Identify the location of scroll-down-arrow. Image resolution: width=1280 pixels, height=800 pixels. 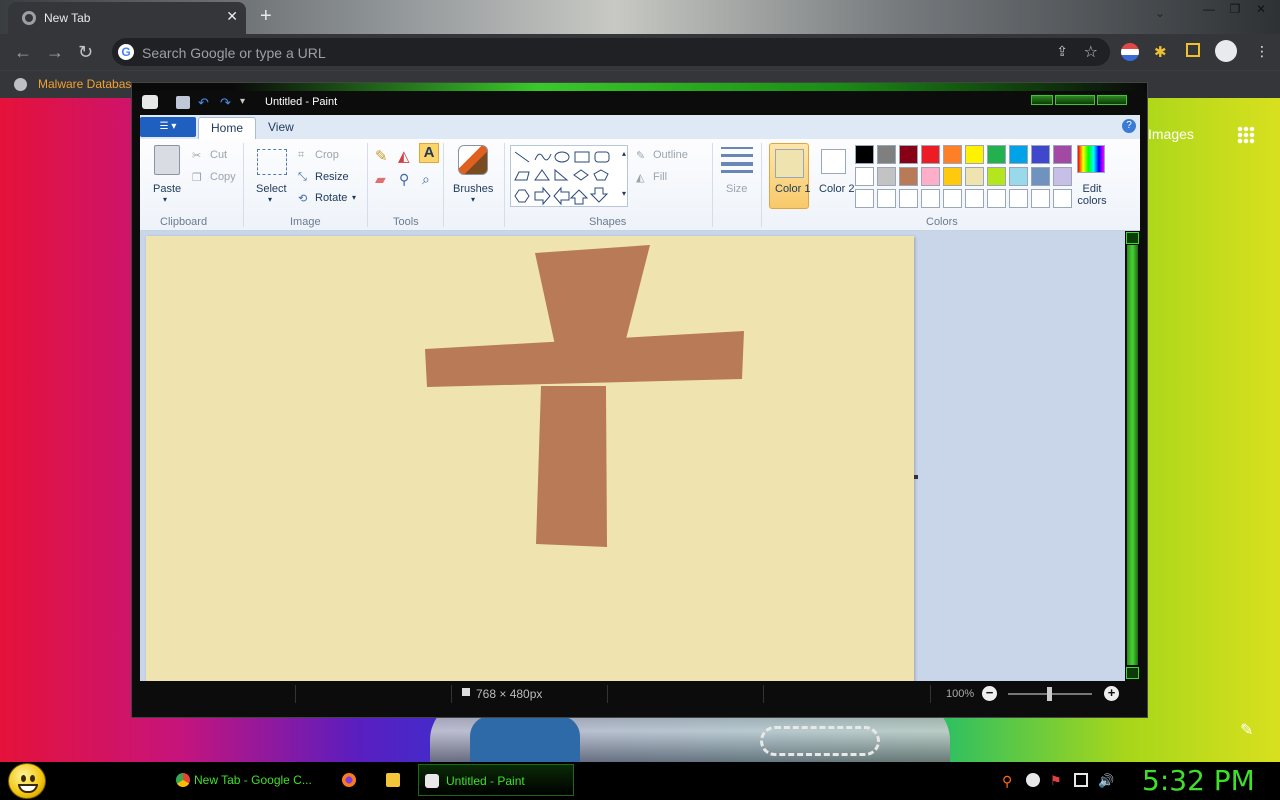
(1132, 673).